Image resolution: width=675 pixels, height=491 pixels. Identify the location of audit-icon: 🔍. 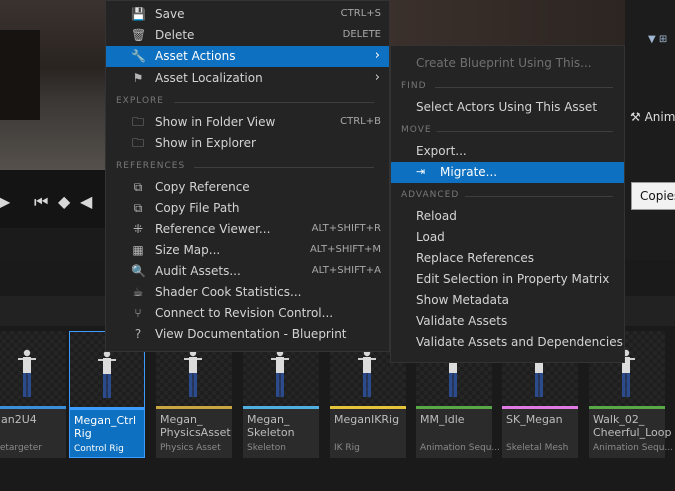
(138, 271).